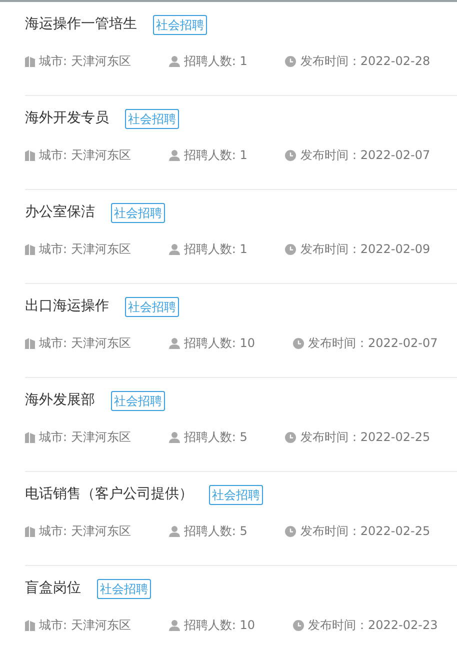 The image size is (457, 649). Describe the element at coordinates (67, 118) in the screenshot. I see `job-title: 海外开发专员` at that location.